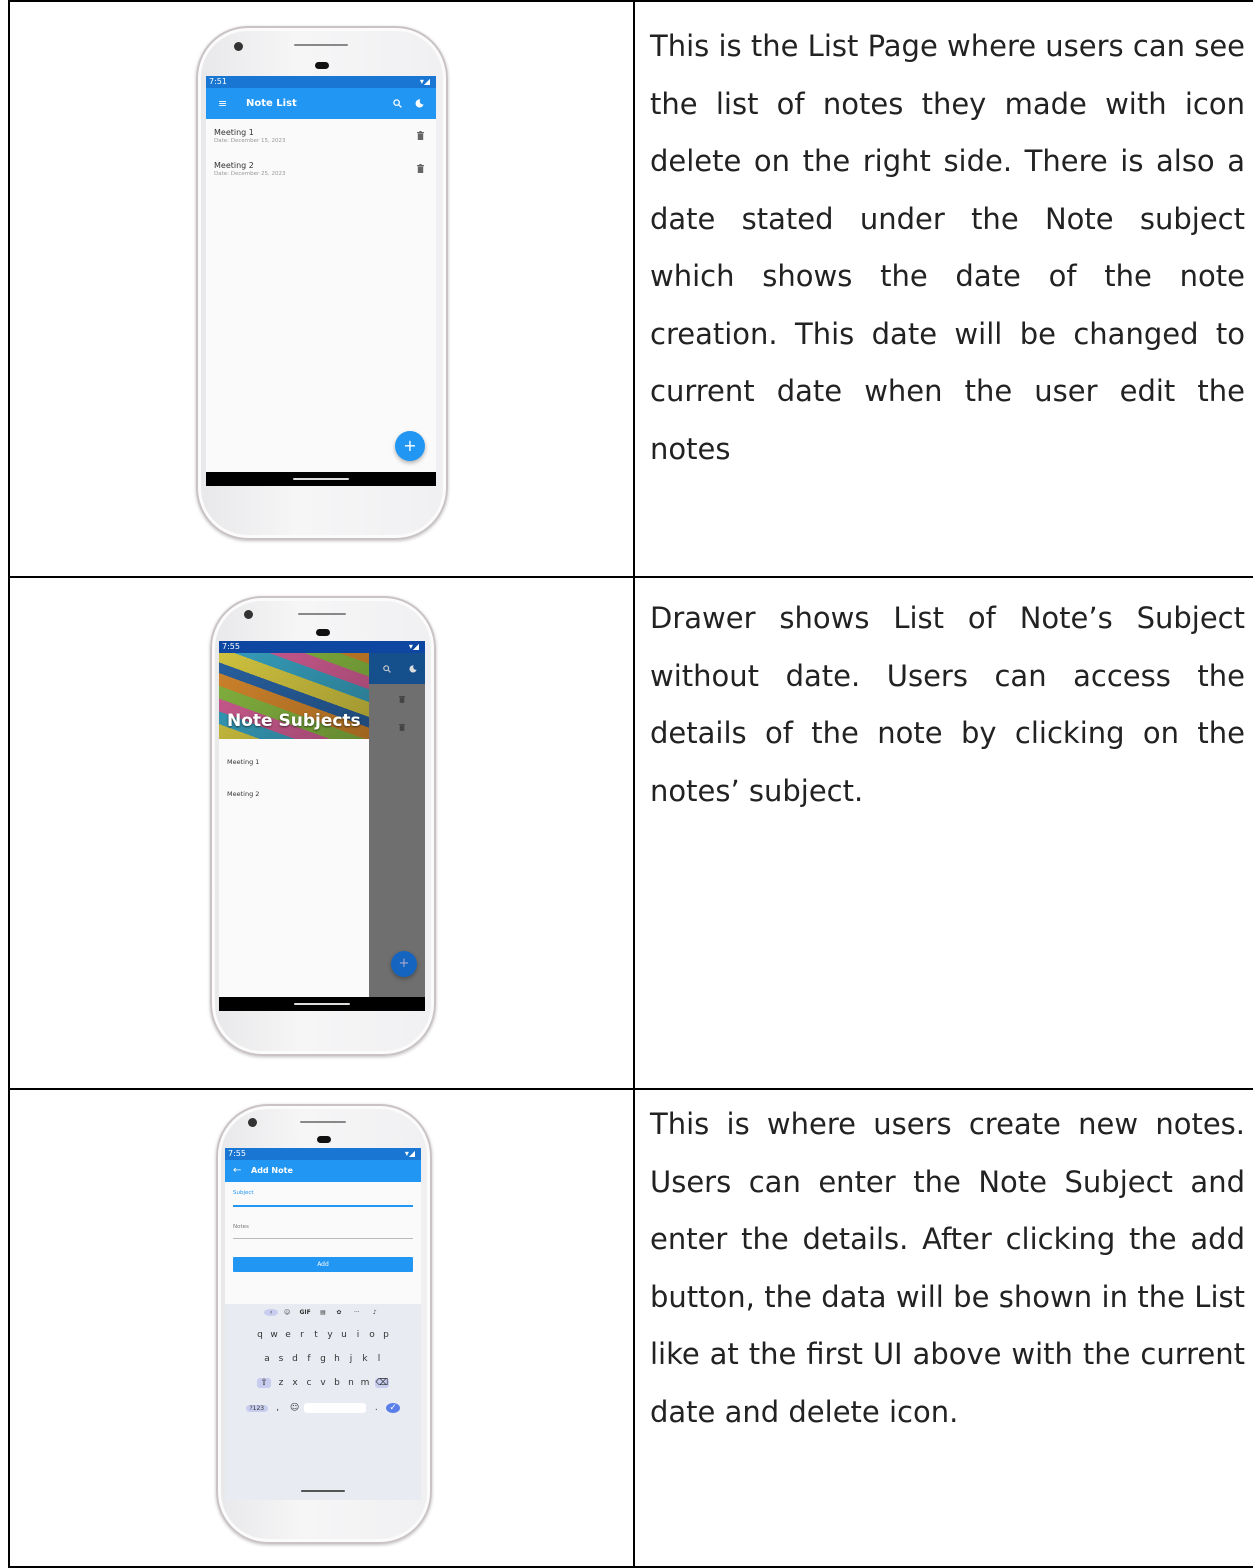 Image resolution: width=1253 pixels, height=1568 pixels. I want to click on emoji-icon: ☺, so click(295, 1408).